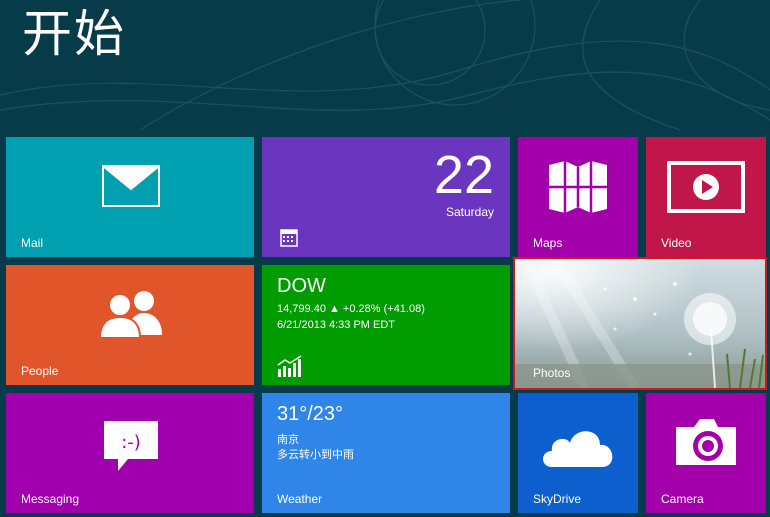 The height and width of the screenshot is (517, 770). I want to click on chat-bubble-icon: :-), so click(131, 446).